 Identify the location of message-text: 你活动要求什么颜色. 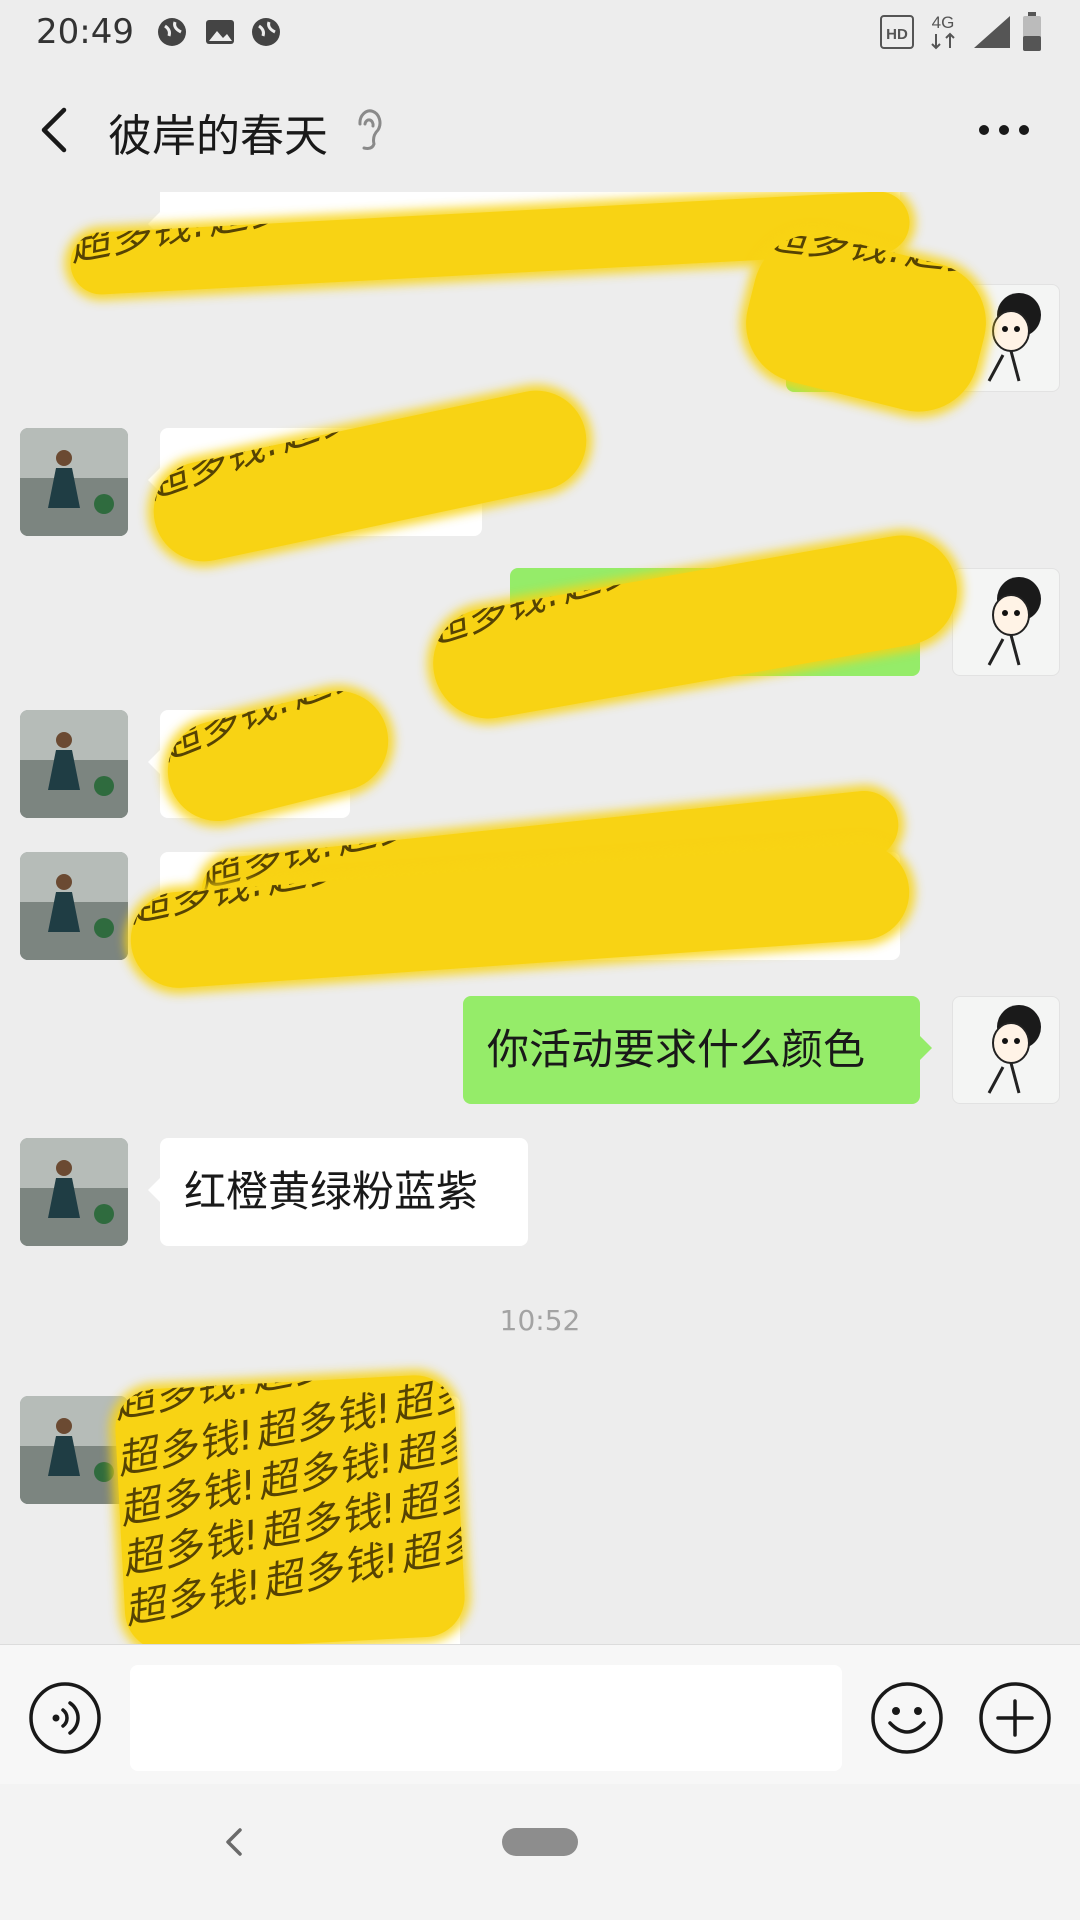
(676, 1049).